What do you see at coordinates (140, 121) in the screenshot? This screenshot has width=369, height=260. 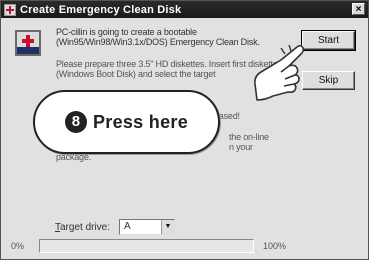 I see `callout-text: Press here` at bounding box center [140, 121].